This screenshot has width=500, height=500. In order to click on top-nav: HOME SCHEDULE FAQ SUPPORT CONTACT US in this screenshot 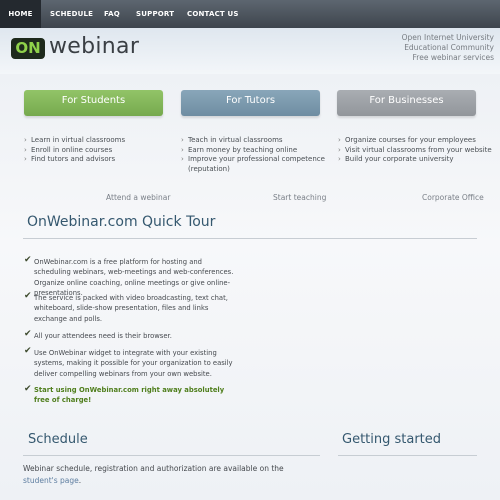, I will do `click(250, 14)`.